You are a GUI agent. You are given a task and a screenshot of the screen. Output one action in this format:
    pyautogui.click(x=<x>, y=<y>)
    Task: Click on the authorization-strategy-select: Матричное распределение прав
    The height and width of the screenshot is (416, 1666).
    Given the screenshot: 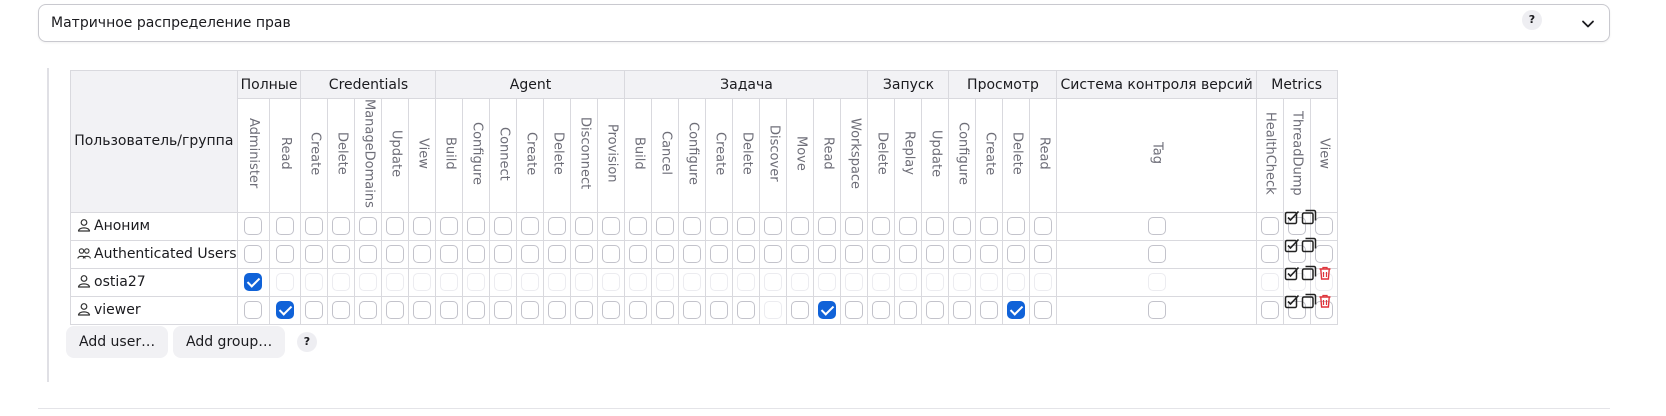 What is the action you would take?
    pyautogui.click(x=824, y=23)
    